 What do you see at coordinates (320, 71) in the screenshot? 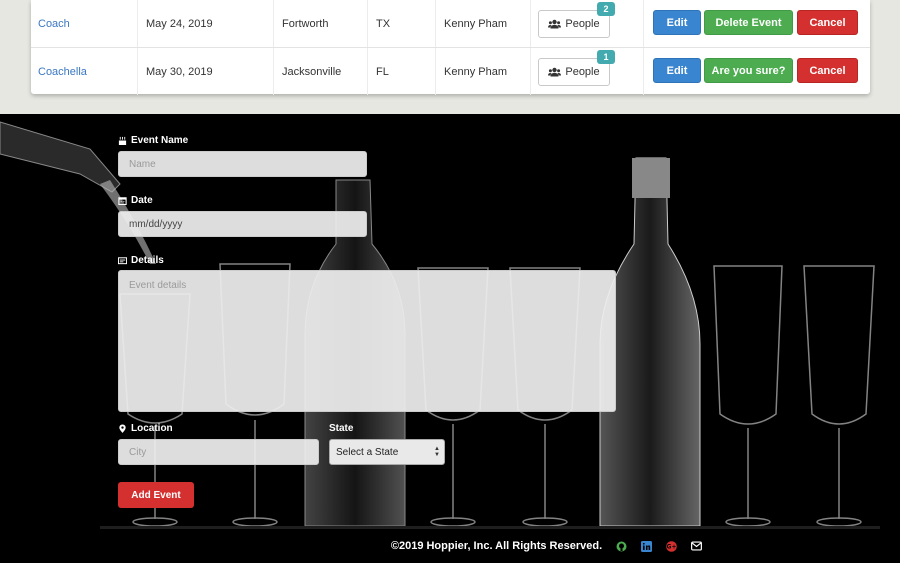
I see `event-city: Jacksonville` at bounding box center [320, 71].